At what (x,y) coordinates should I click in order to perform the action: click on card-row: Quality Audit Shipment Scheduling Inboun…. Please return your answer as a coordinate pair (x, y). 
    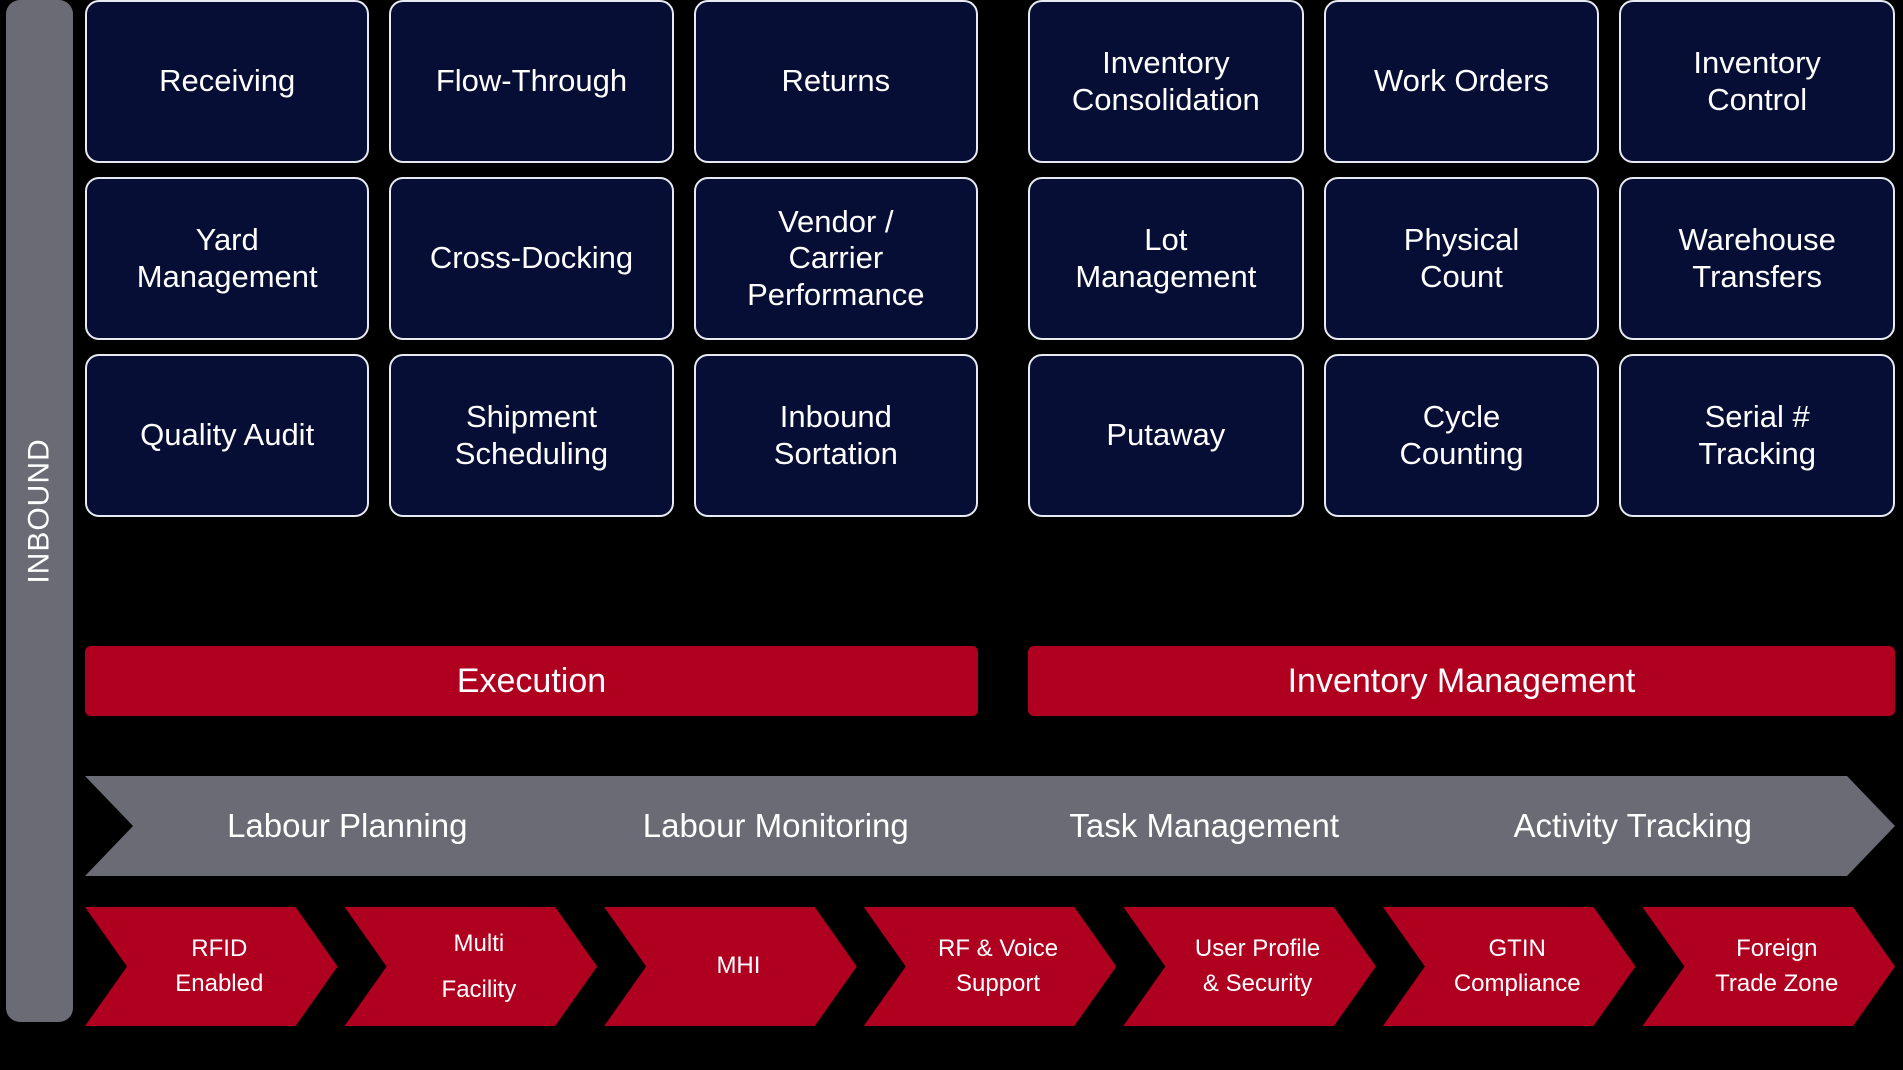
    Looking at the image, I should click on (531, 435).